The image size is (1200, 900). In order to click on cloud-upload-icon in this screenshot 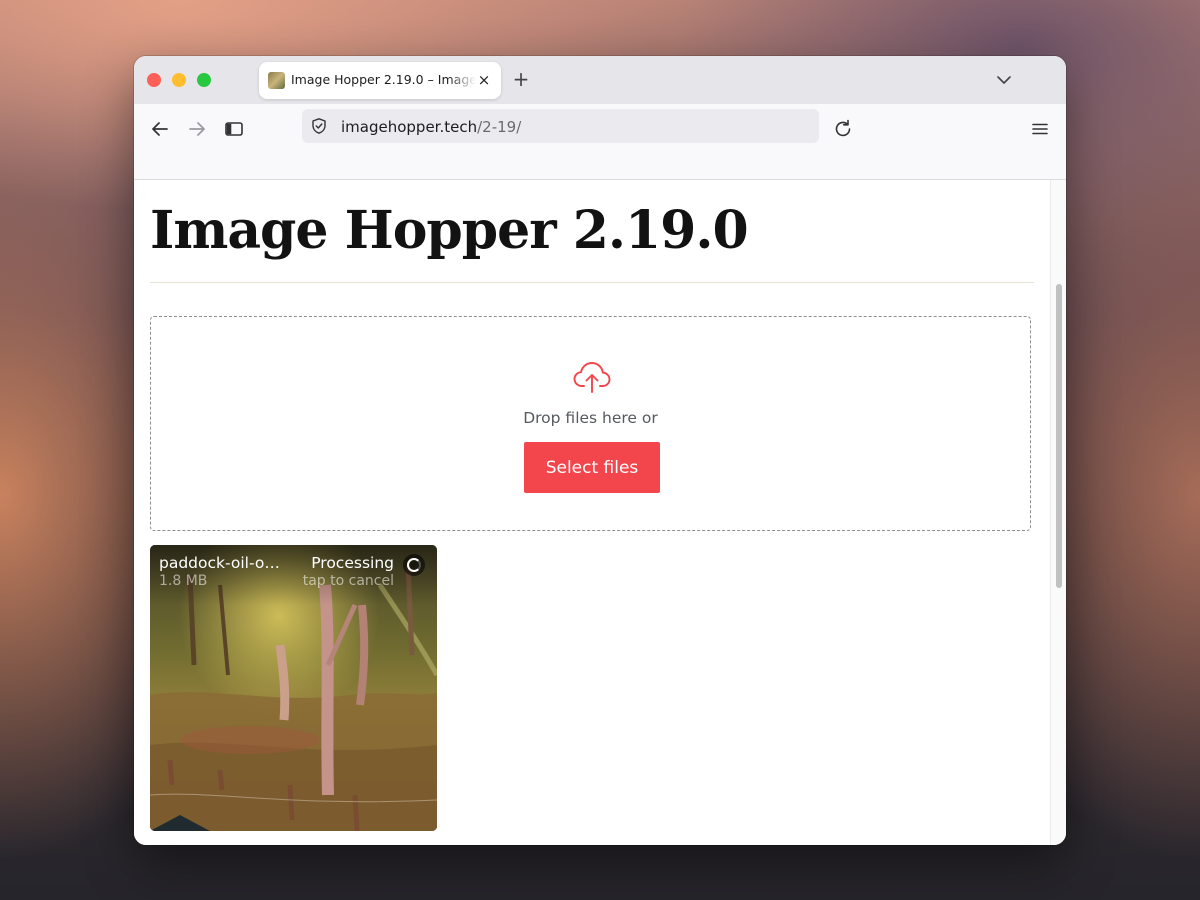, I will do `click(592, 377)`.